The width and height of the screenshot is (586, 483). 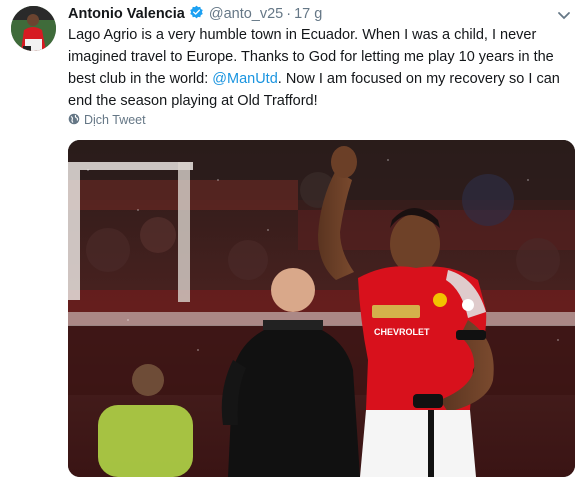 I want to click on author-name: Antonio Valencia, so click(x=126, y=14).